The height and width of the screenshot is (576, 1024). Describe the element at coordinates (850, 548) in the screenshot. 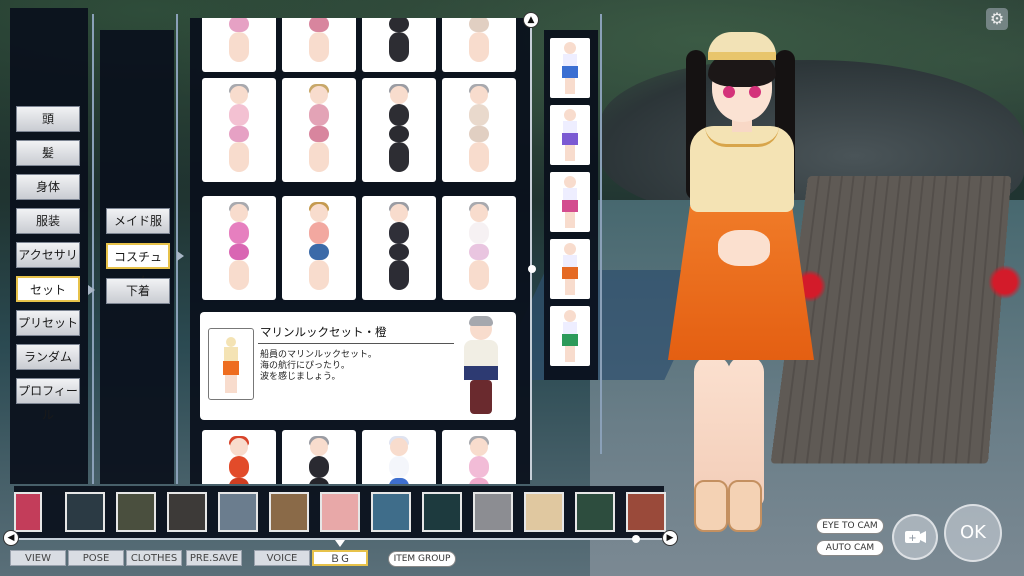

I see `auto-cam-button: AUTO CAM` at that location.